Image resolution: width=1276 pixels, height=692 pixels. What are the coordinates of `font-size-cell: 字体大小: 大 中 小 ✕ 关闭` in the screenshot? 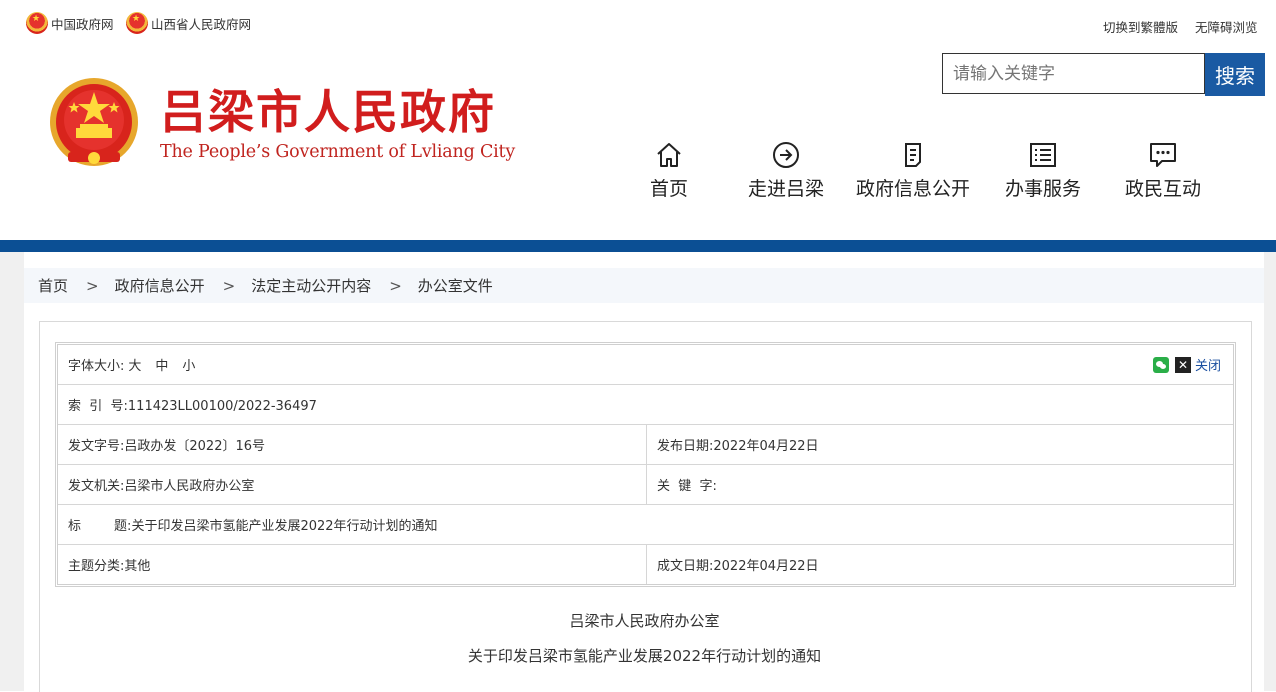 It's located at (645, 364).